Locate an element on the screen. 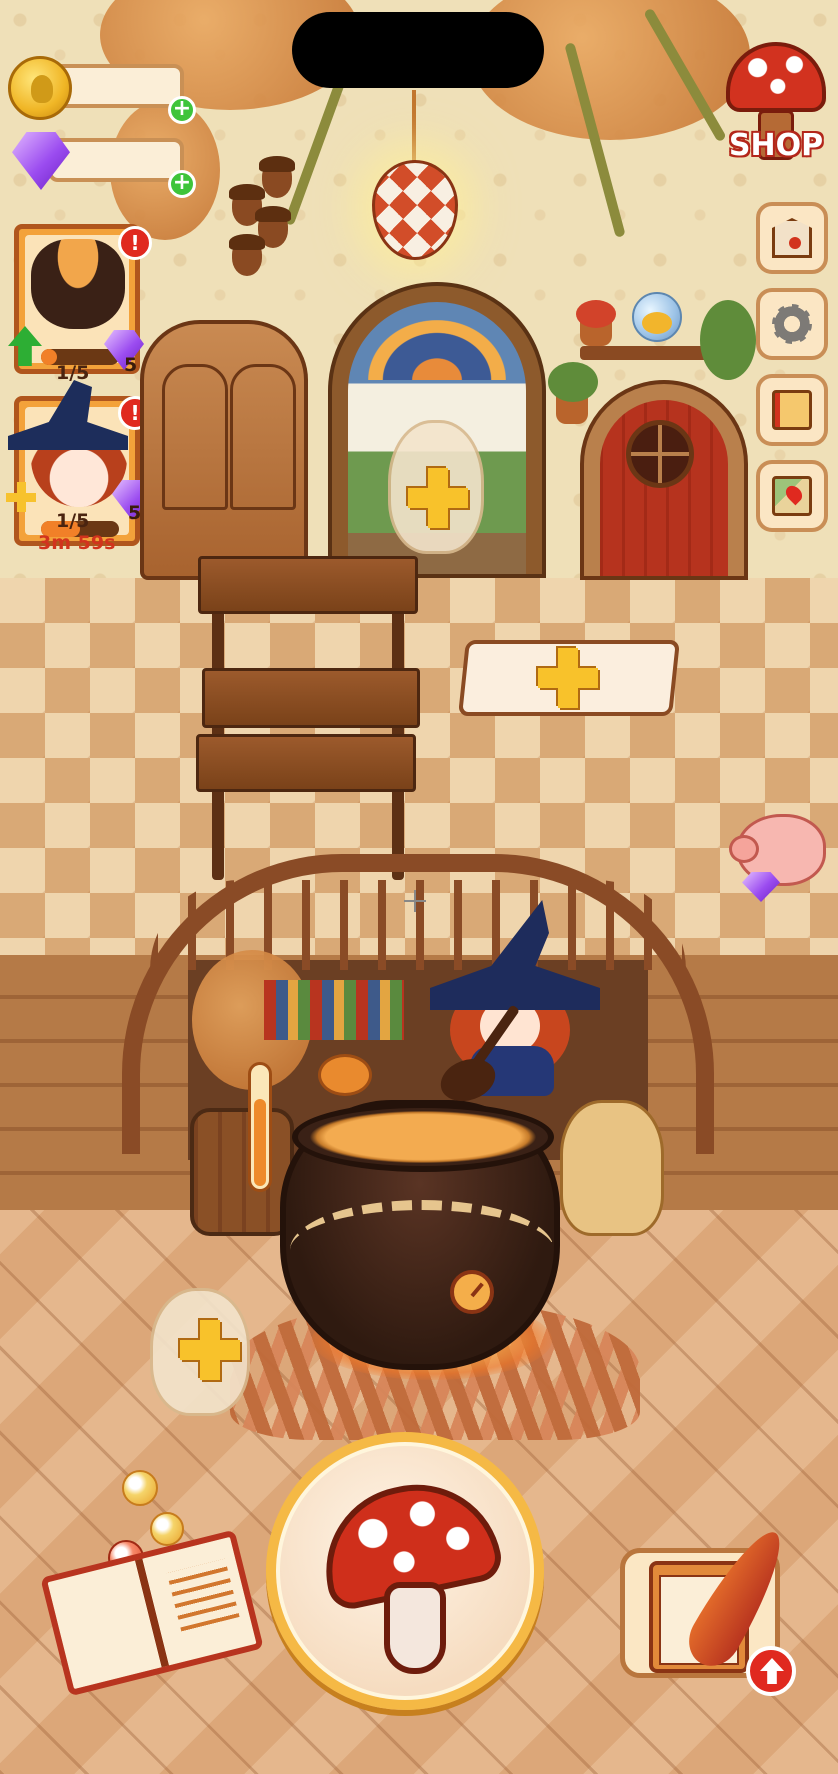 The width and height of the screenshot is (838, 1774). flower-plant is located at coordinates (596, 314).